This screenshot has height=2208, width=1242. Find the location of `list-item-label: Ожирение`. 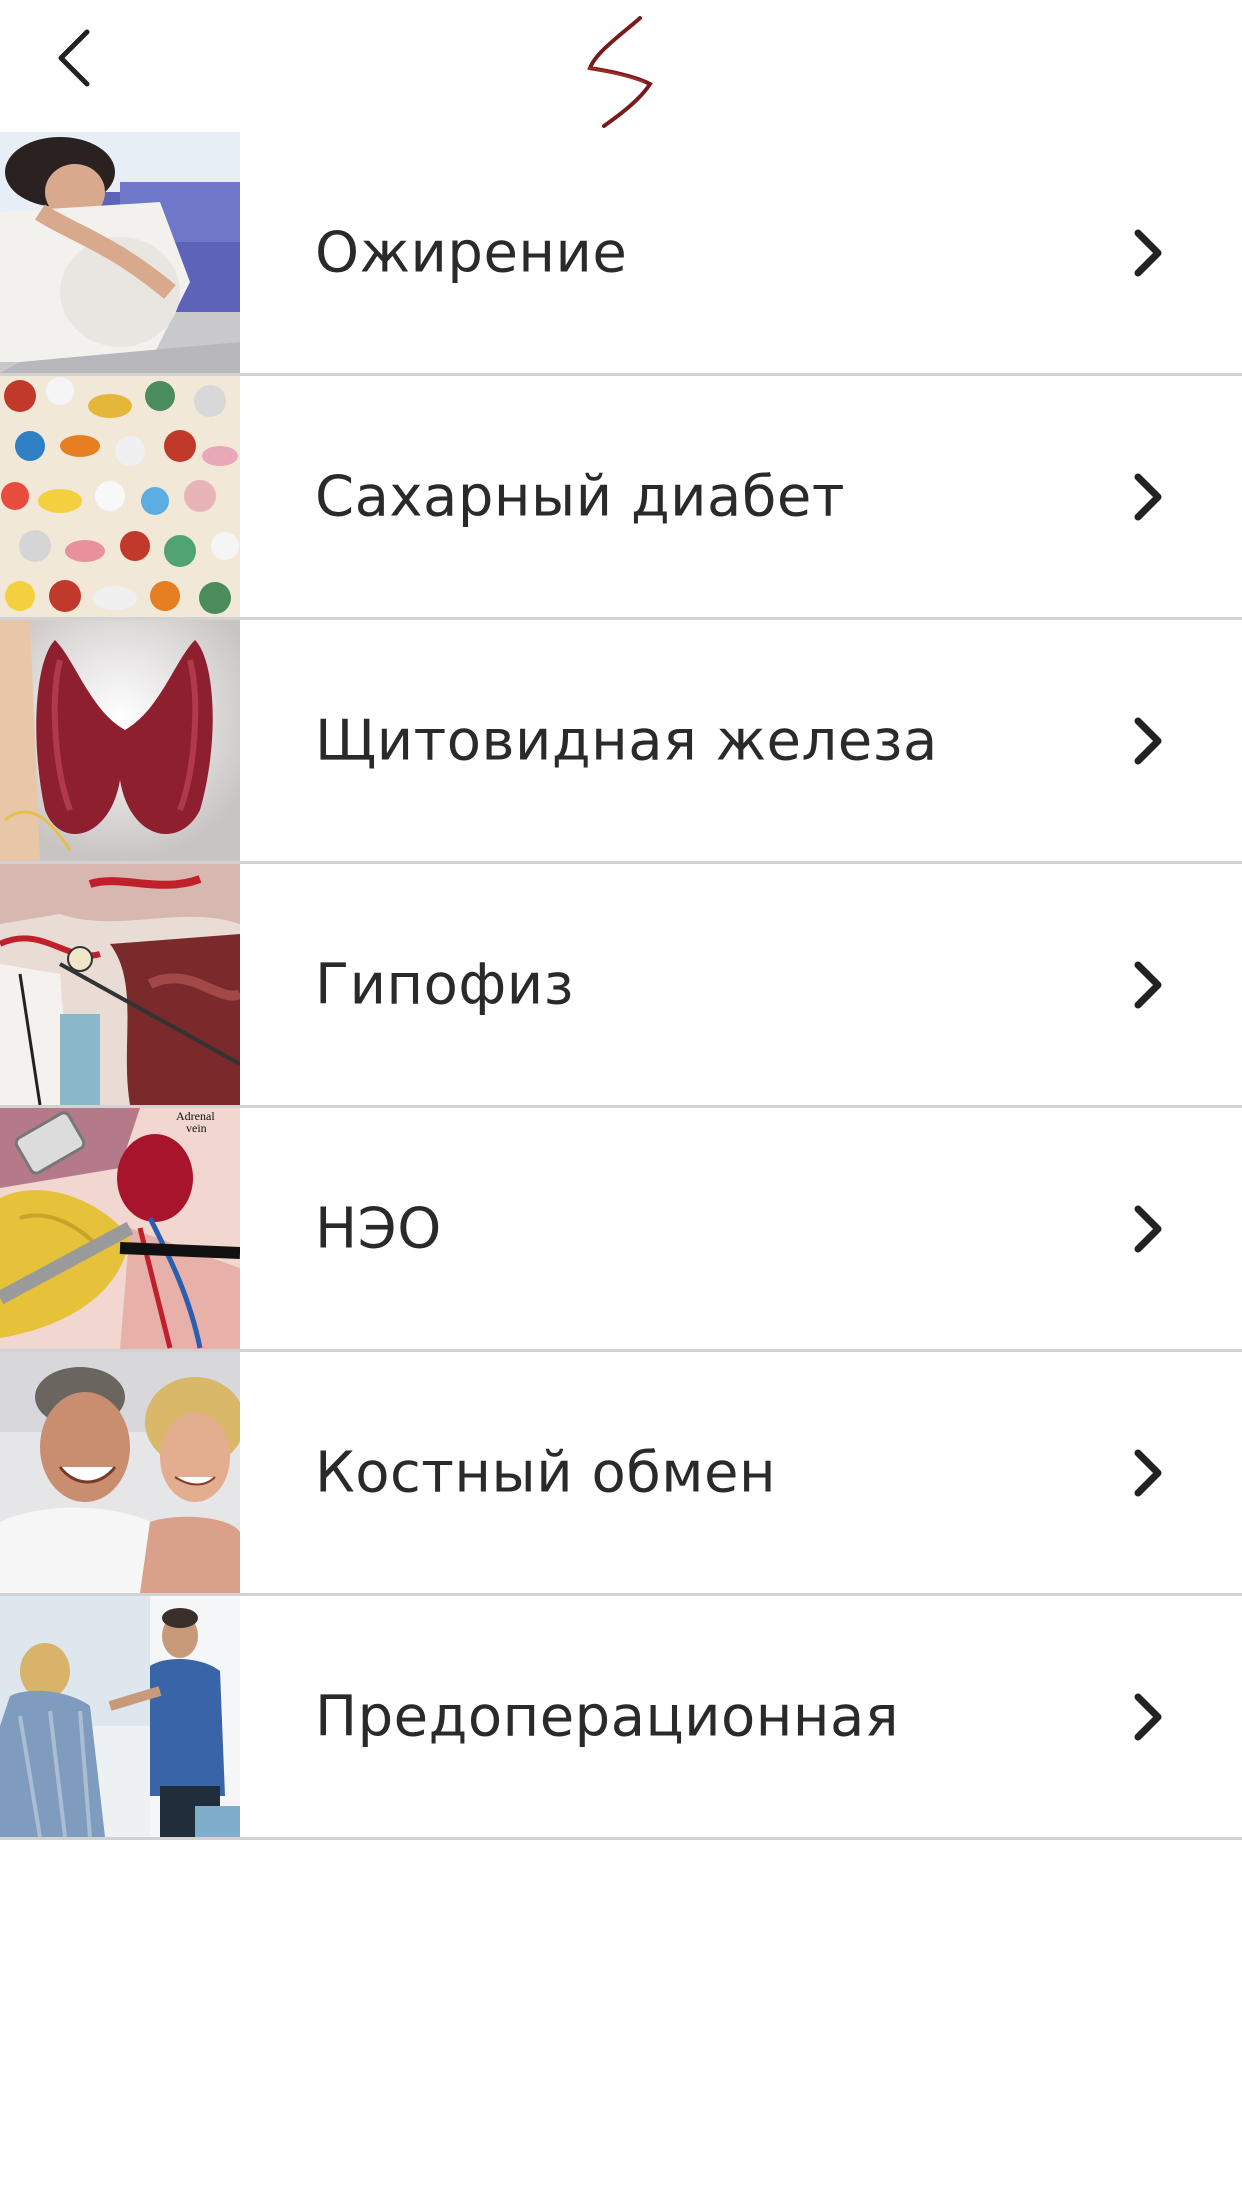

list-item-label: Ожирение is located at coordinates (471, 252).